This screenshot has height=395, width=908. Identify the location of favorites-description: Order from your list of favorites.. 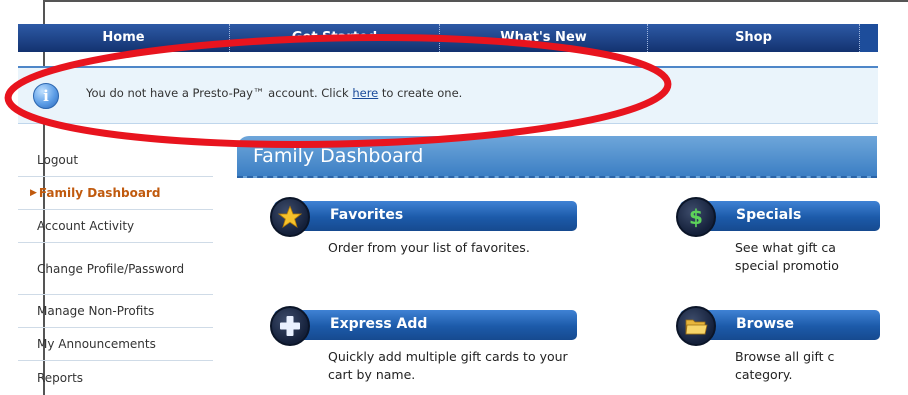
(429, 247).